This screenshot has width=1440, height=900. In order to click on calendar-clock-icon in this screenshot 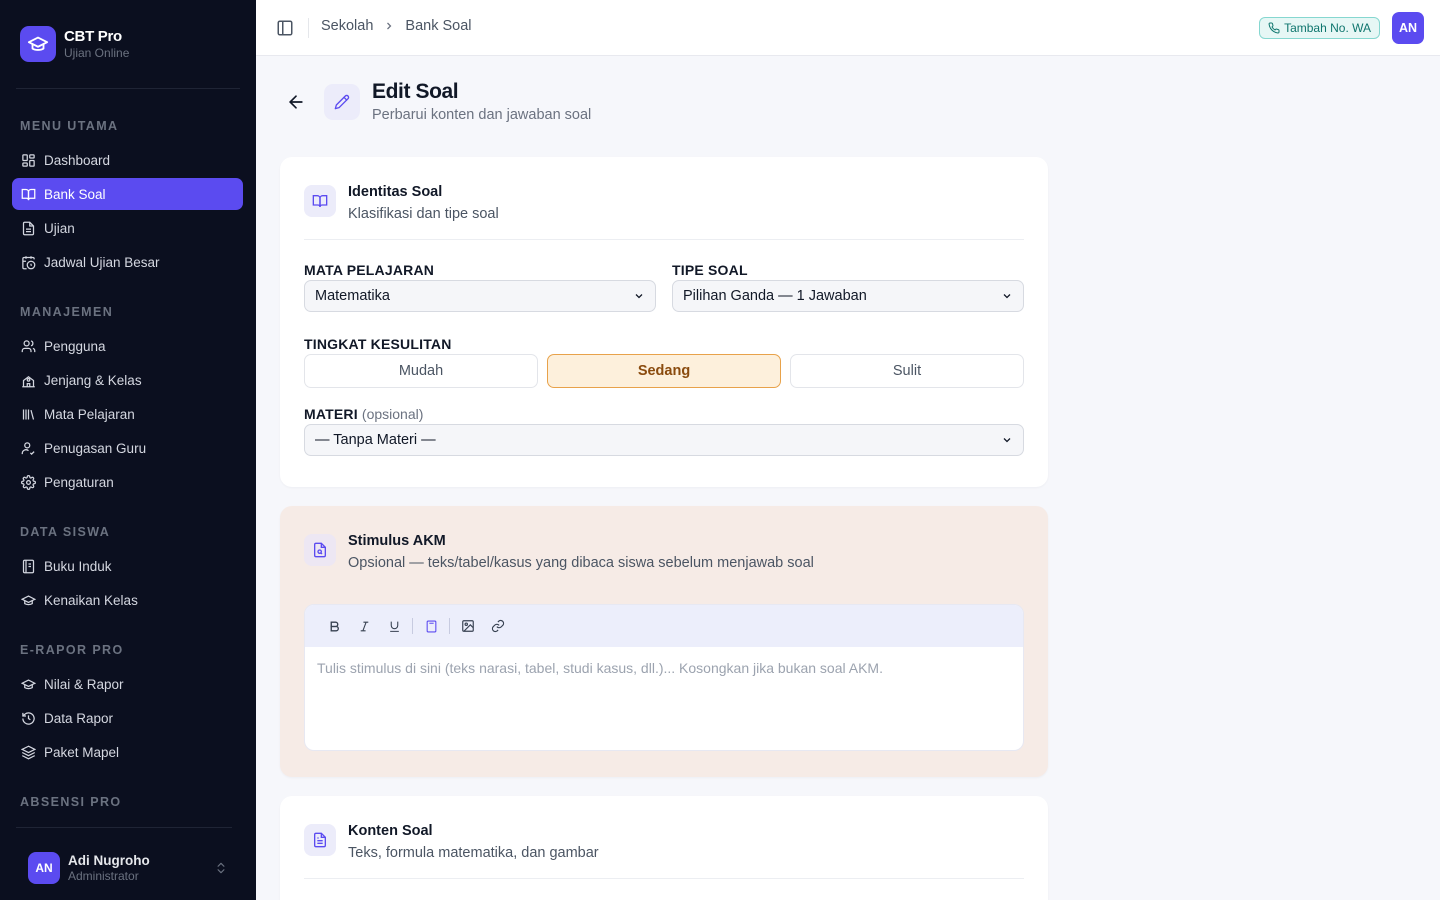, I will do `click(28, 262)`.